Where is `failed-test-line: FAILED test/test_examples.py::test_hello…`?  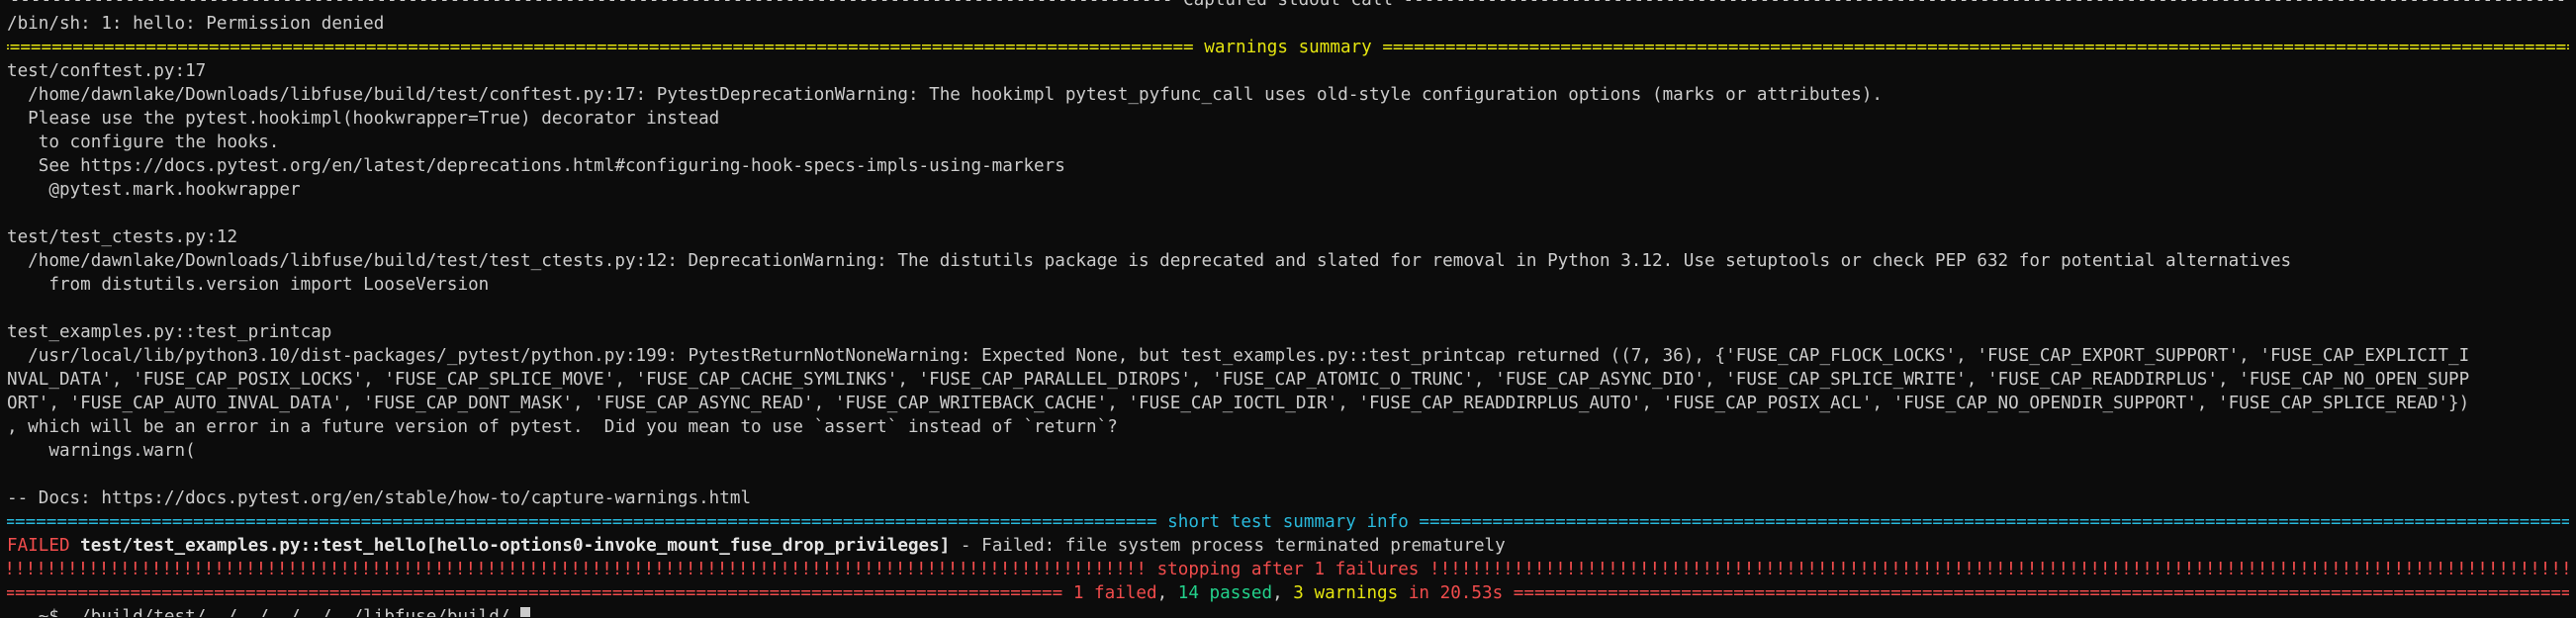 failed-test-line: FAILED test/test_examples.py::test_hello… is located at coordinates (1292, 546).